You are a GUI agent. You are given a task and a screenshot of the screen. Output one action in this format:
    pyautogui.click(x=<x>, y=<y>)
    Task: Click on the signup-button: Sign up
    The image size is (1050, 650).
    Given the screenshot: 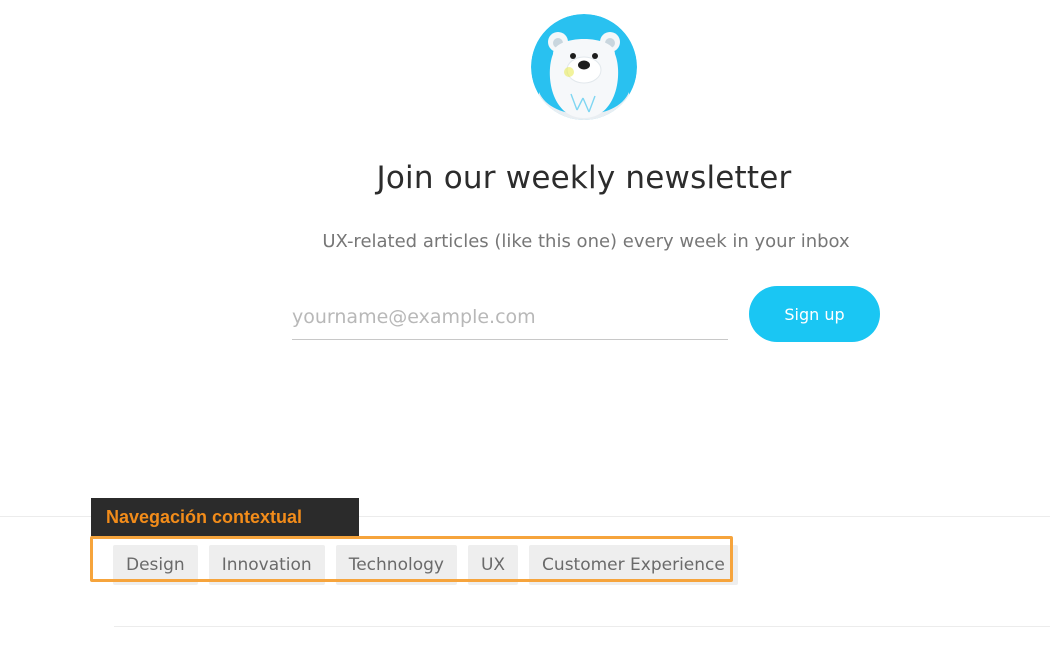 What is the action you would take?
    pyautogui.click(x=814, y=314)
    